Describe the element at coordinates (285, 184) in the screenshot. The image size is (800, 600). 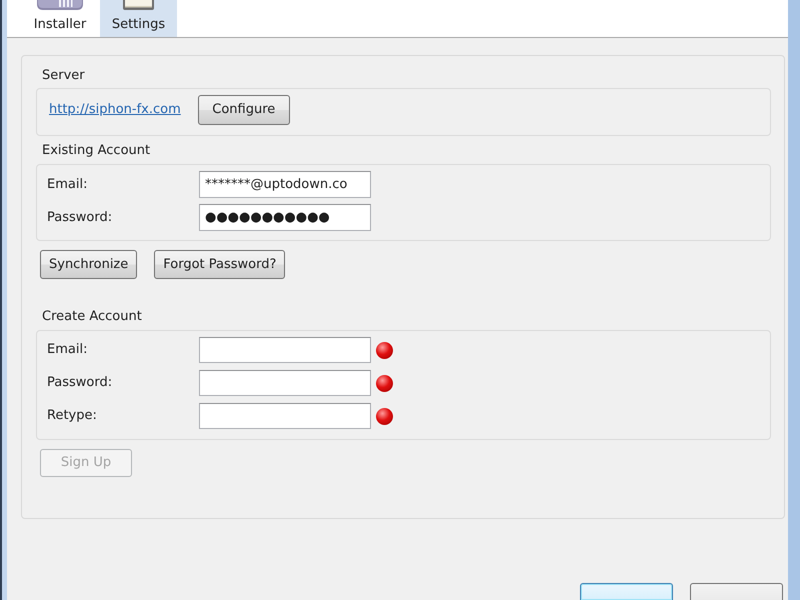
I see `email-field: *******@uptodown.co` at that location.